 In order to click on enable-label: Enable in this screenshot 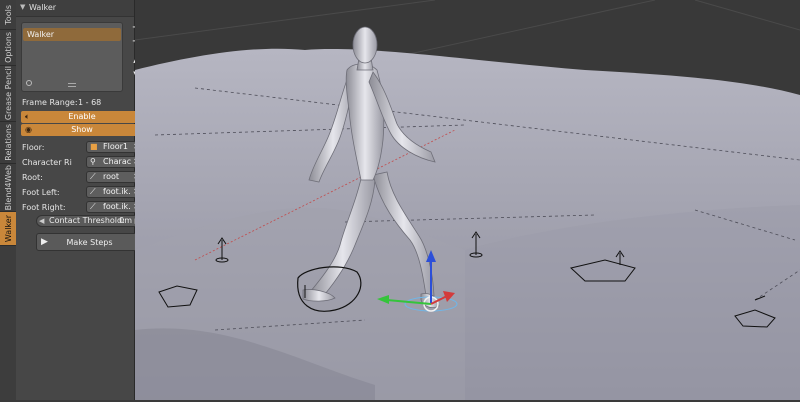, I will do `click(82, 116)`.